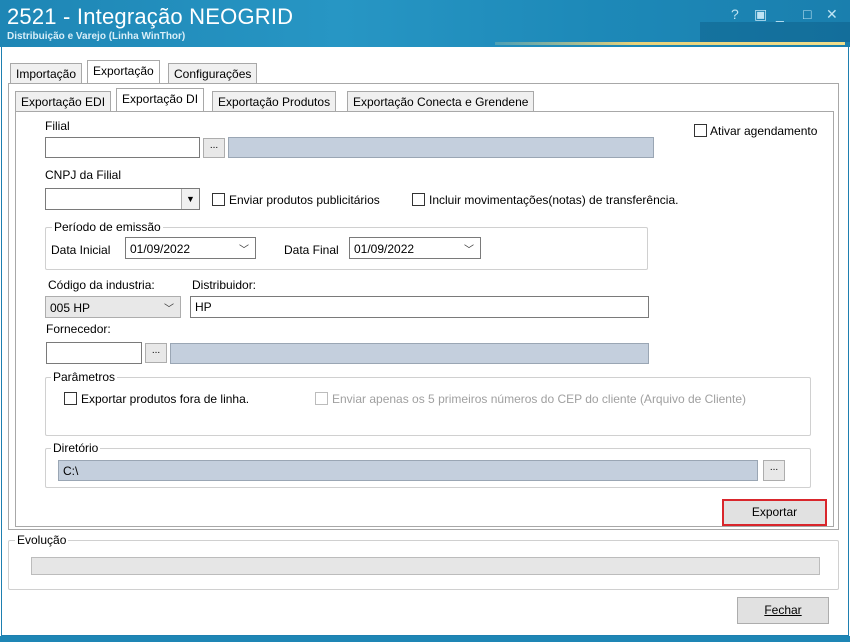 This screenshot has width=850, height=642. Describe the element at coordinates (57, 126) in the screenshot. I see `filial-label: Filial` at that location.